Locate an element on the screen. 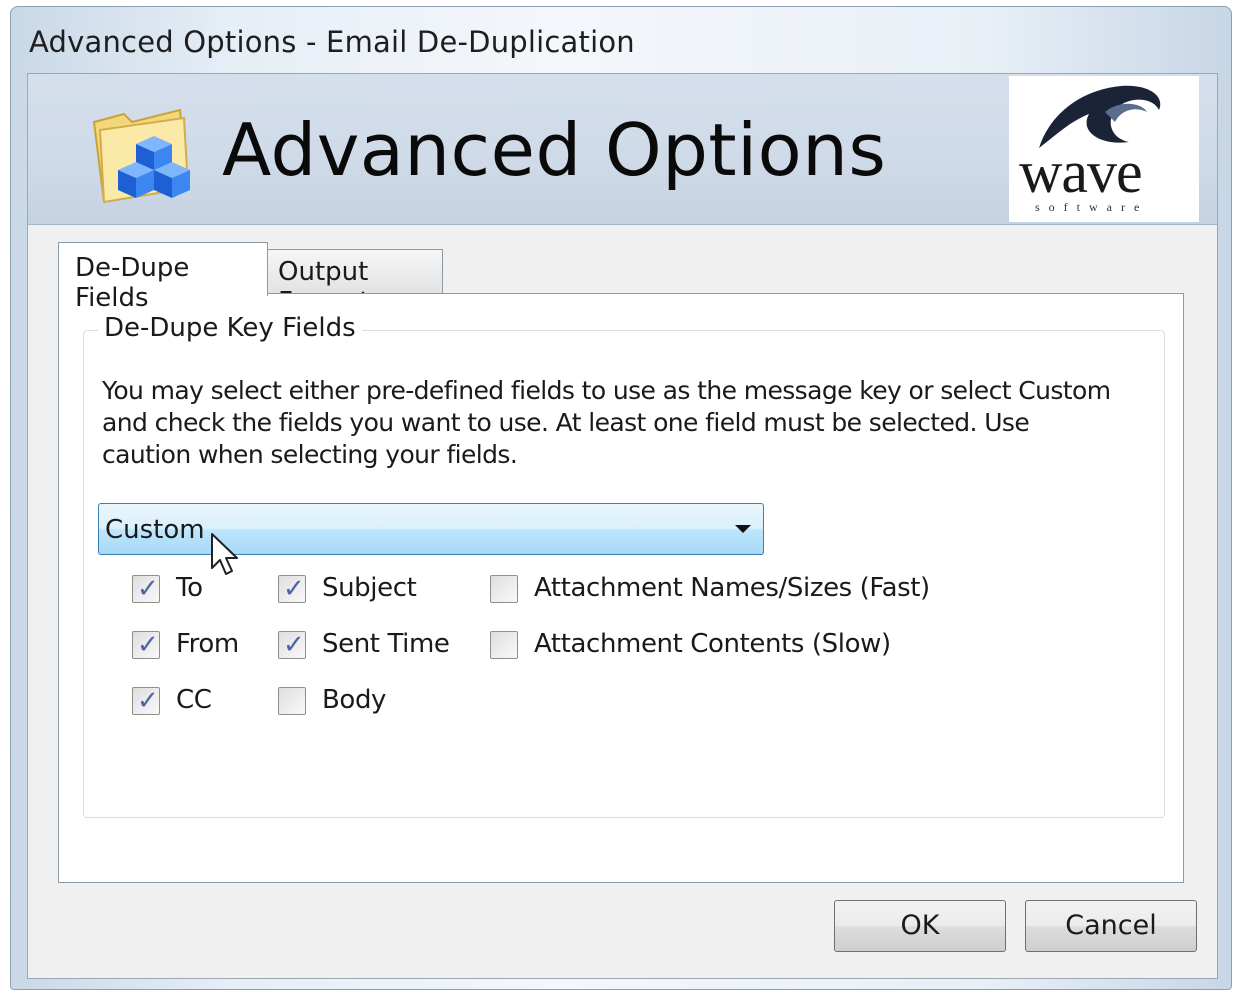  group-title: De-Dupe Key Fields is located at coordinates (230, 328).